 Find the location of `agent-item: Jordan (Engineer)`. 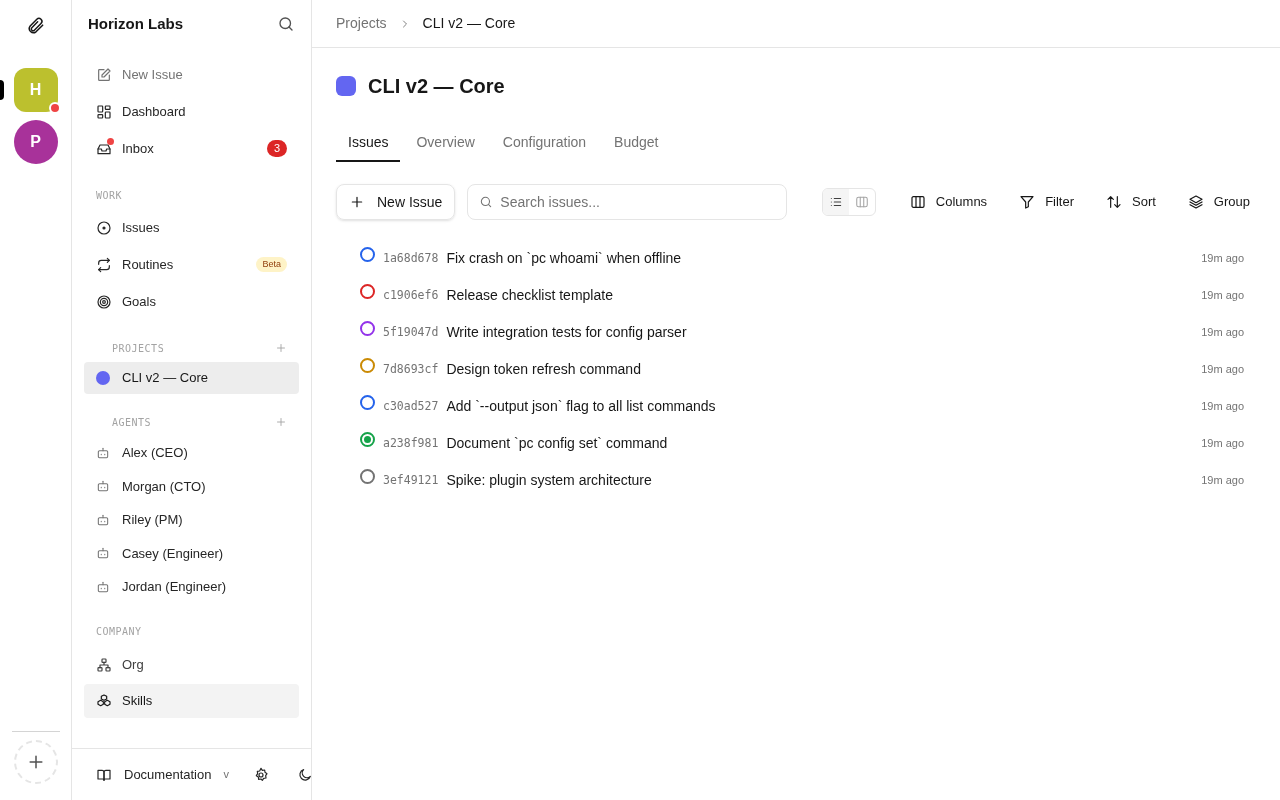

agent-item: Jordan (Engineer) is located at coordinates (191, 587).